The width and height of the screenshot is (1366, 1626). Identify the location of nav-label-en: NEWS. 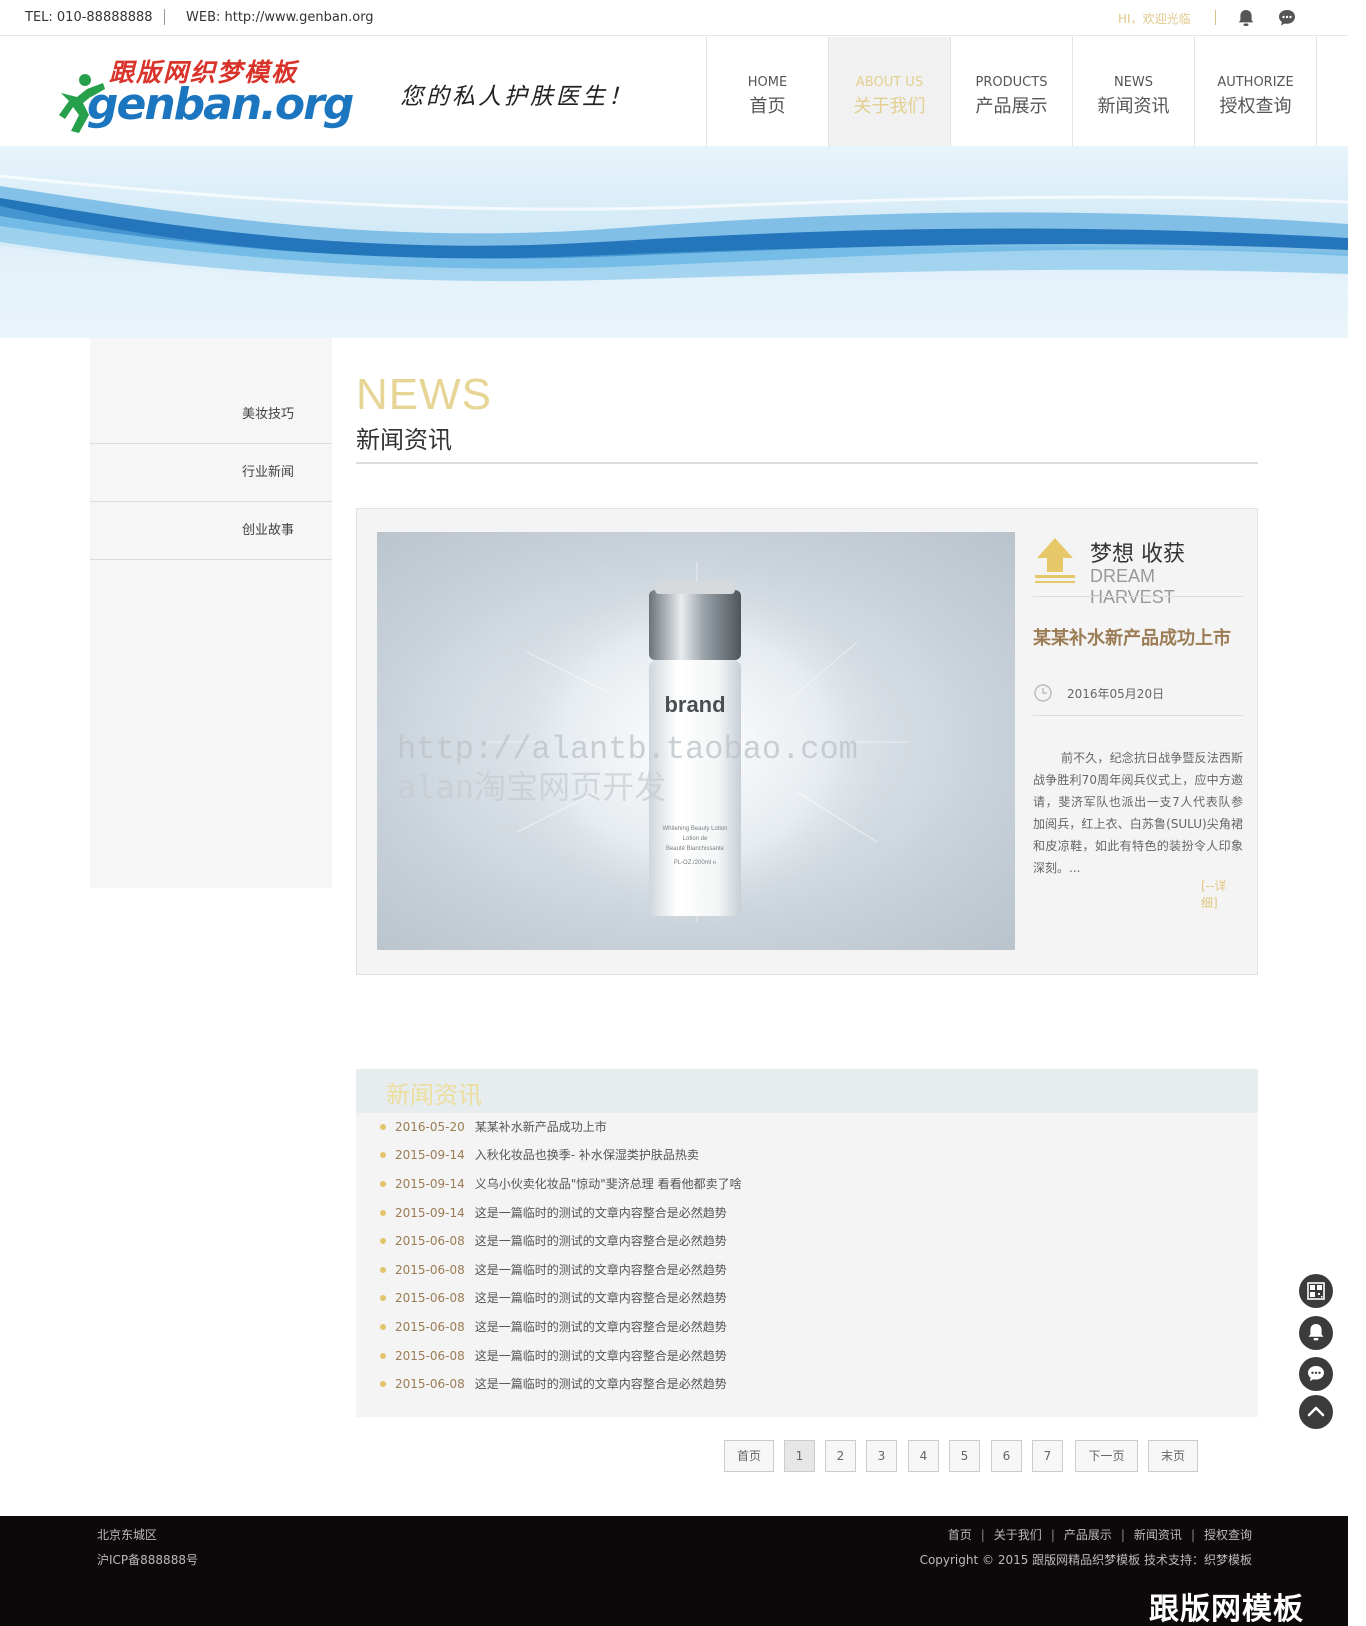
(1133, 82).